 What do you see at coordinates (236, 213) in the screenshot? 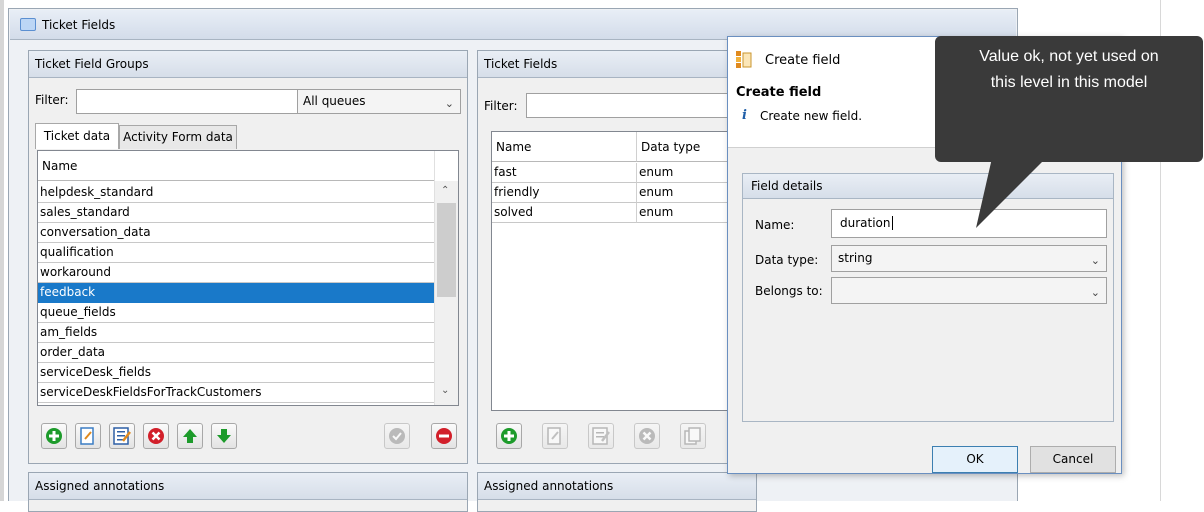
I see `list-item: sales_standard` at bounding box center [236, 213].